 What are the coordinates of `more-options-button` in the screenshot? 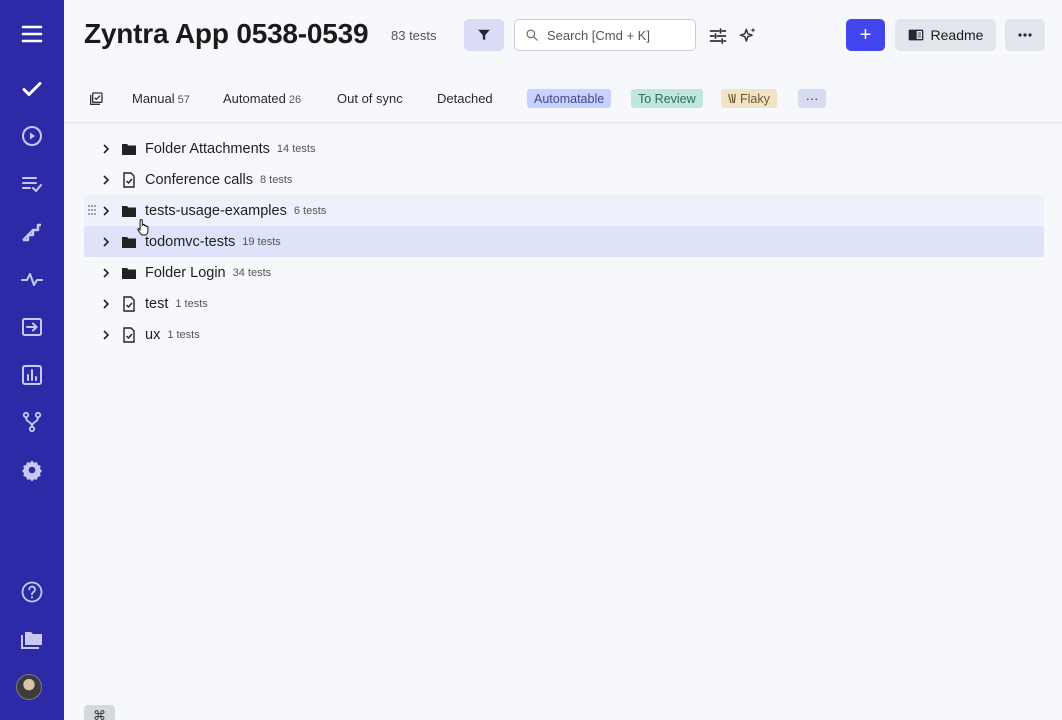 It's located at (1025, 35).